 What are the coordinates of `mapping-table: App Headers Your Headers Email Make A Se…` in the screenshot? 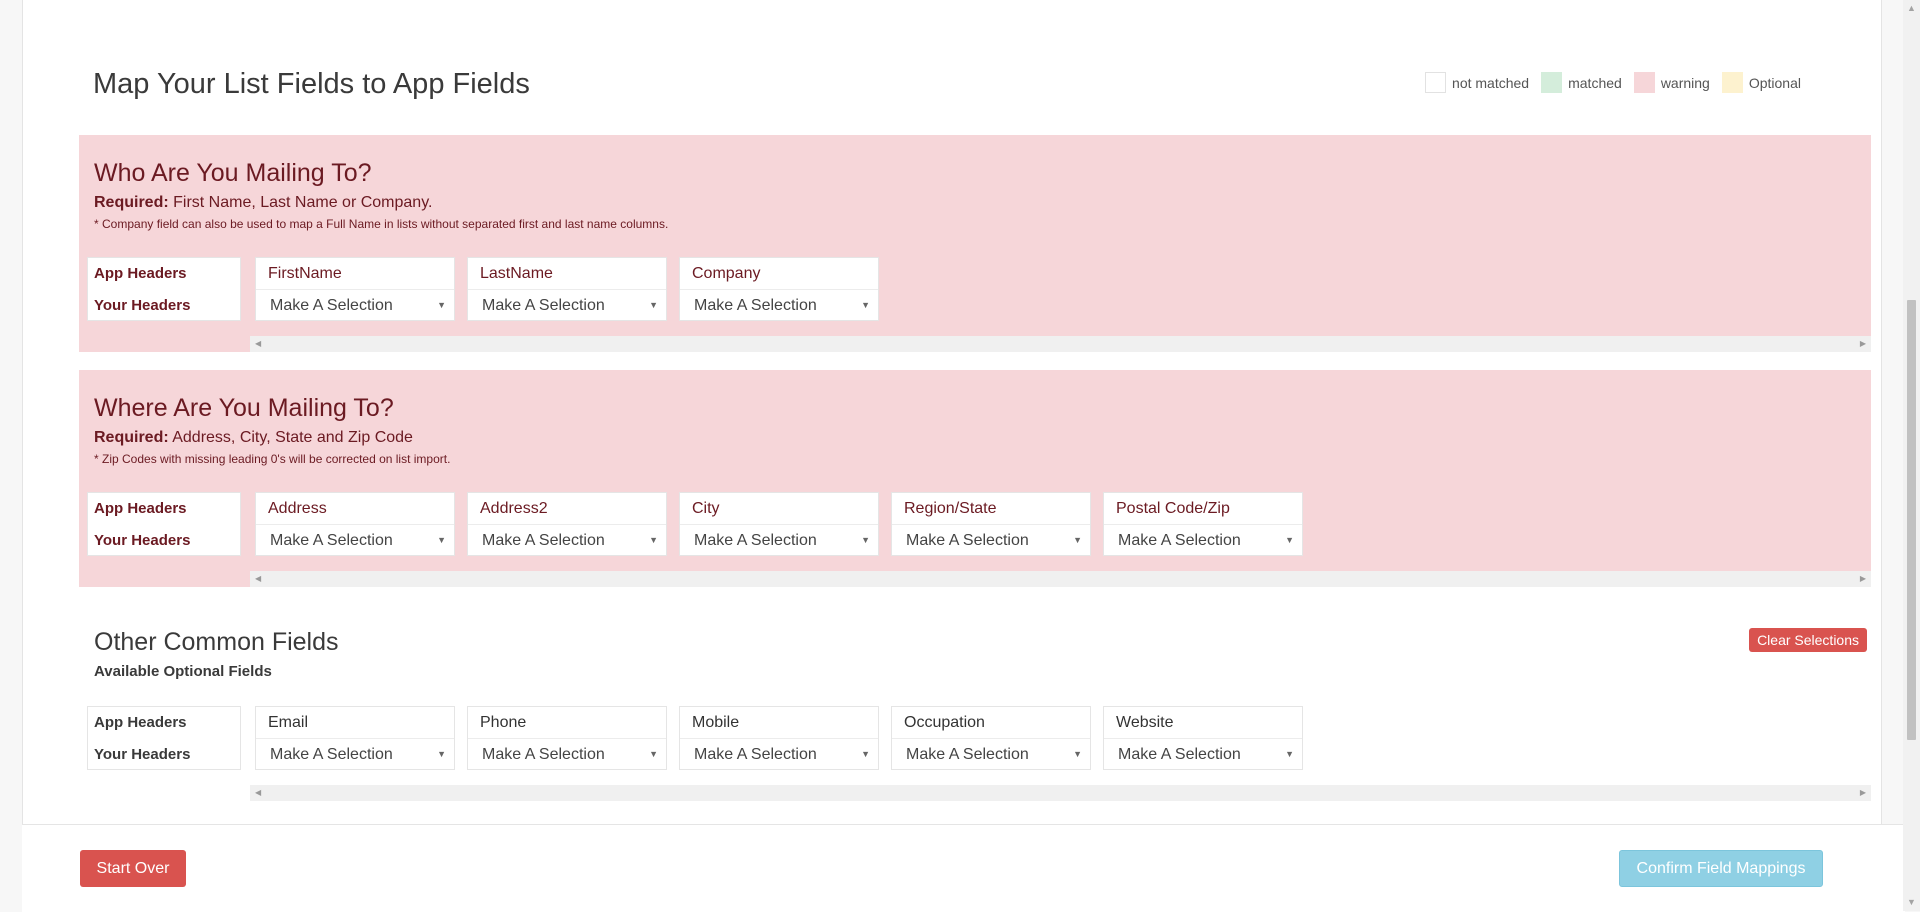 It's located at (701, 738).